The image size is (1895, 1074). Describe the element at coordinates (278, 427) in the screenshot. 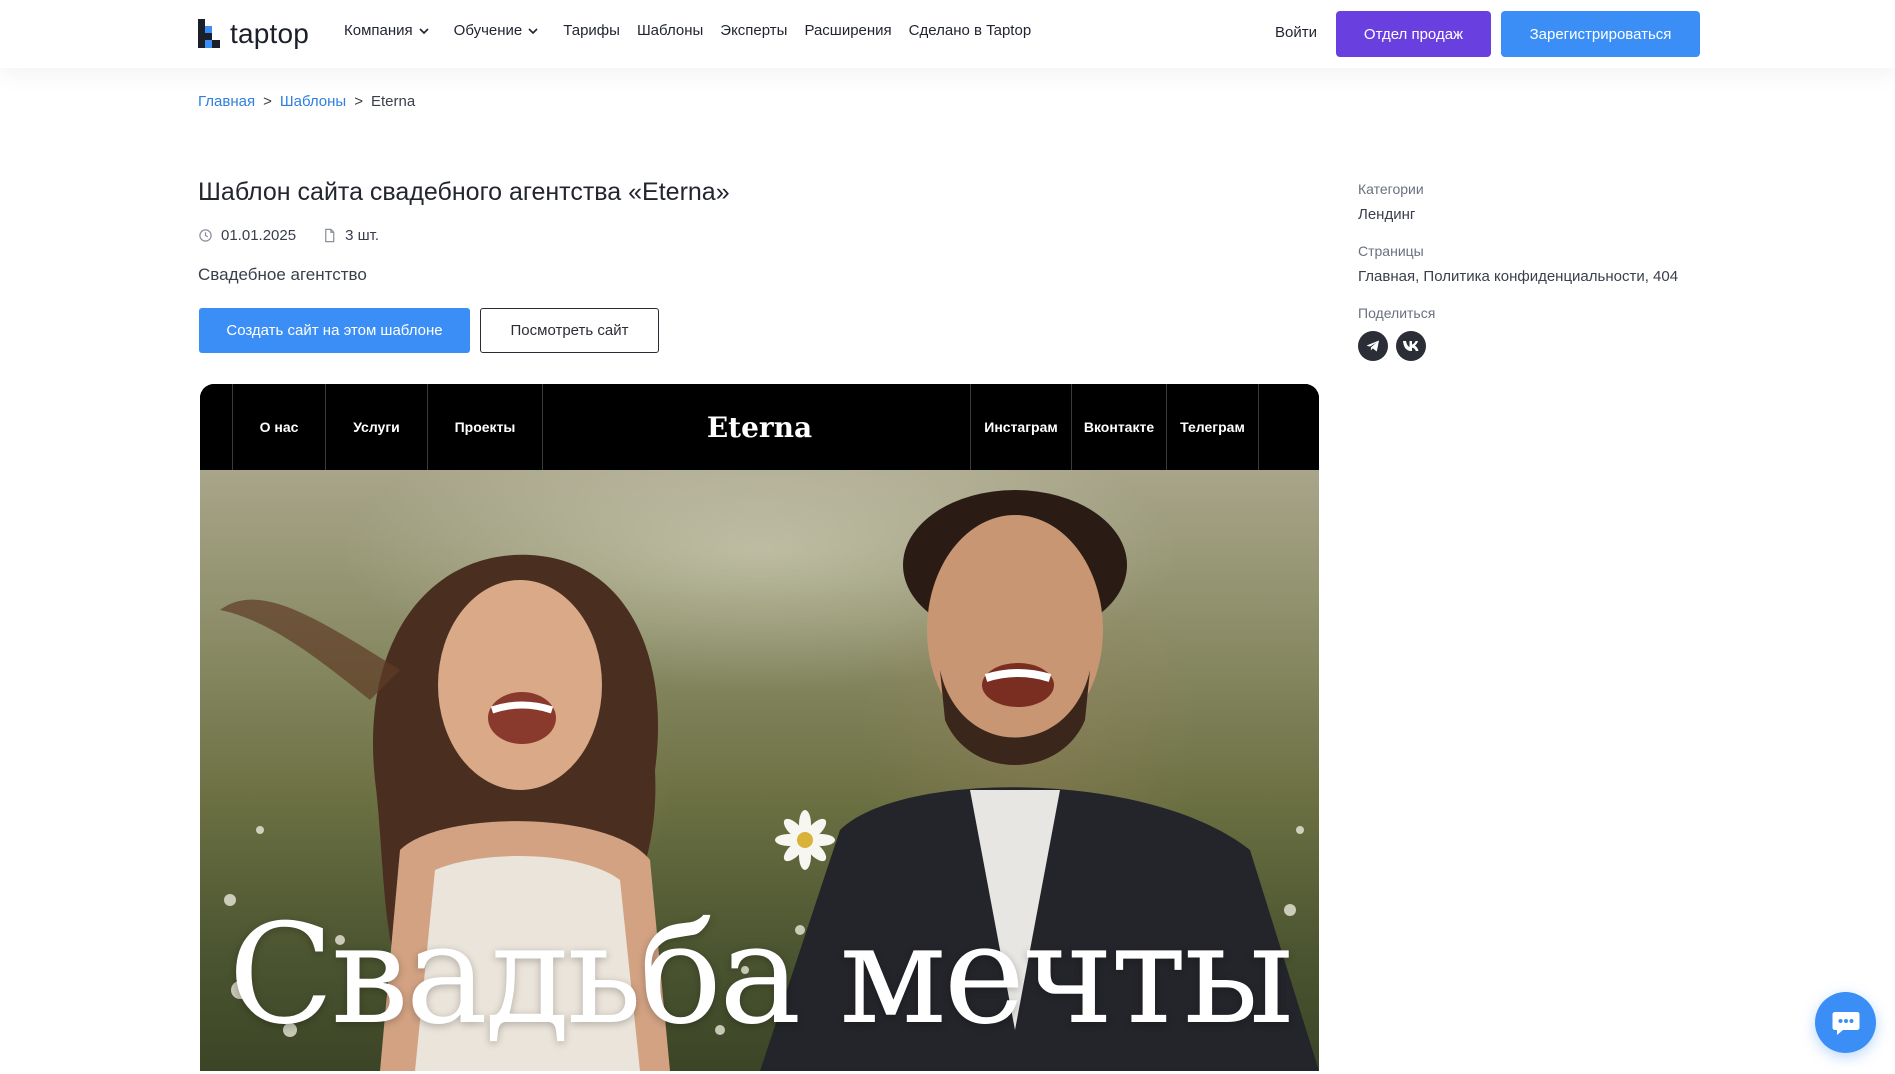

I see `preview-nav-about: О нас` at that location.